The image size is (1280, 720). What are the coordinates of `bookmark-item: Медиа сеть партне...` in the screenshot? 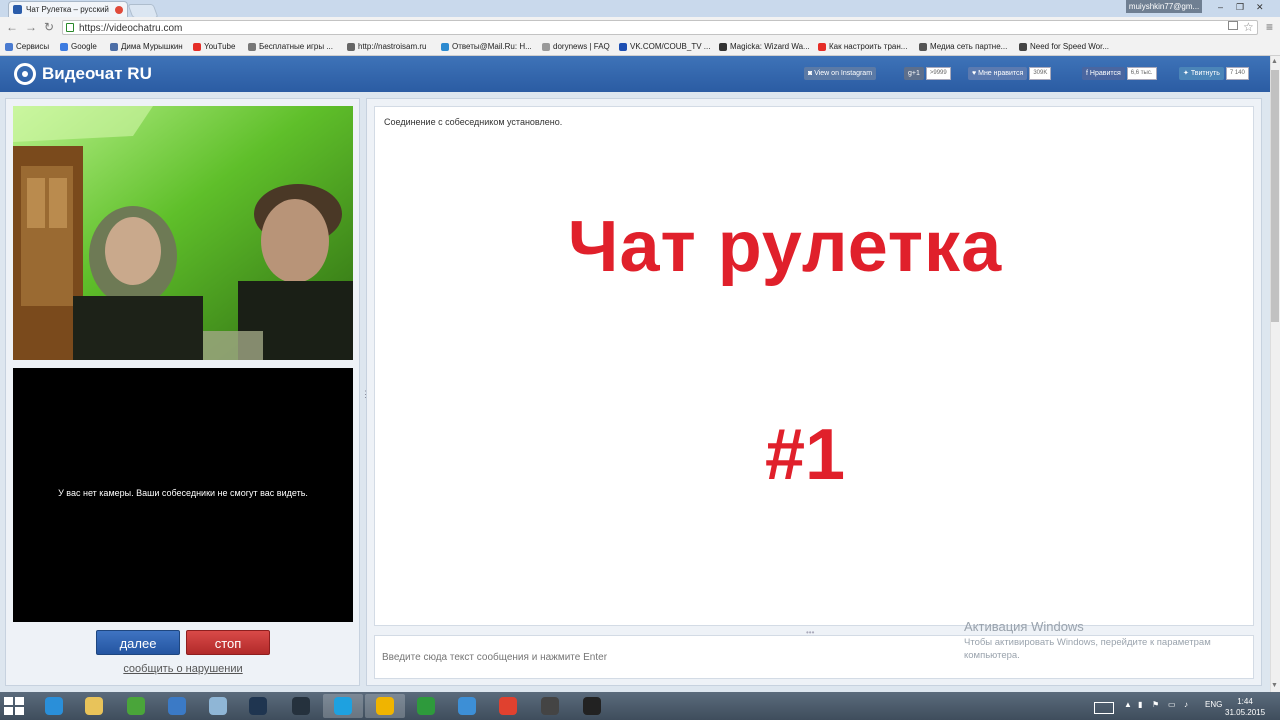 It's located at (963, 46).